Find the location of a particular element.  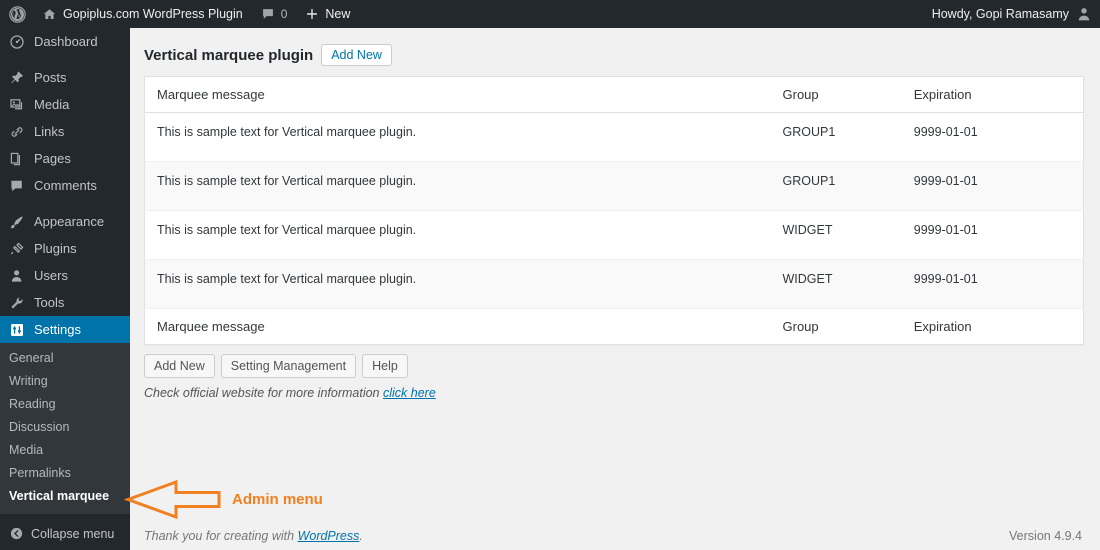

sidebar-item-label: Settings is located at coordinates (57, 329).